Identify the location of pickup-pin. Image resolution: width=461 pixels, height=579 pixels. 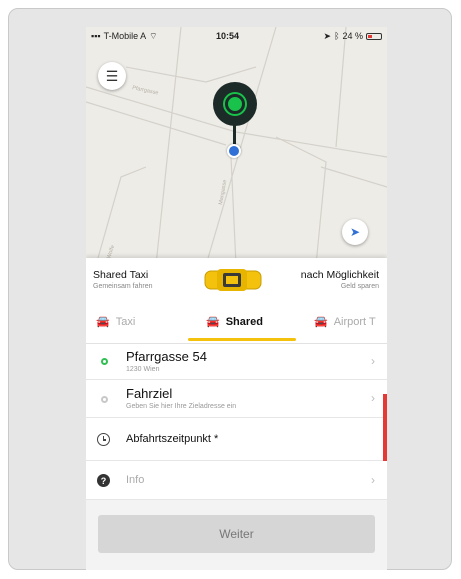
(235, 104).